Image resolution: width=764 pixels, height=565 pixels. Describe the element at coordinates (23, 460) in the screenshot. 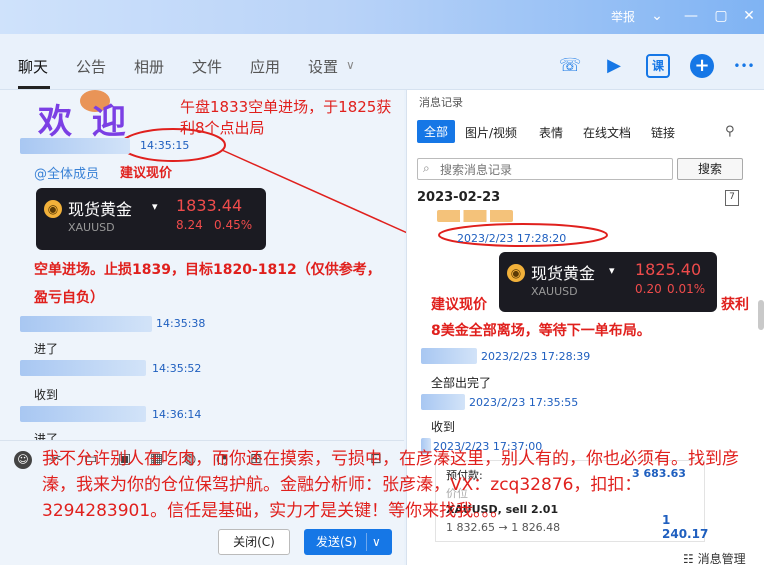

I see `emoji-icon: ☺` at that location.